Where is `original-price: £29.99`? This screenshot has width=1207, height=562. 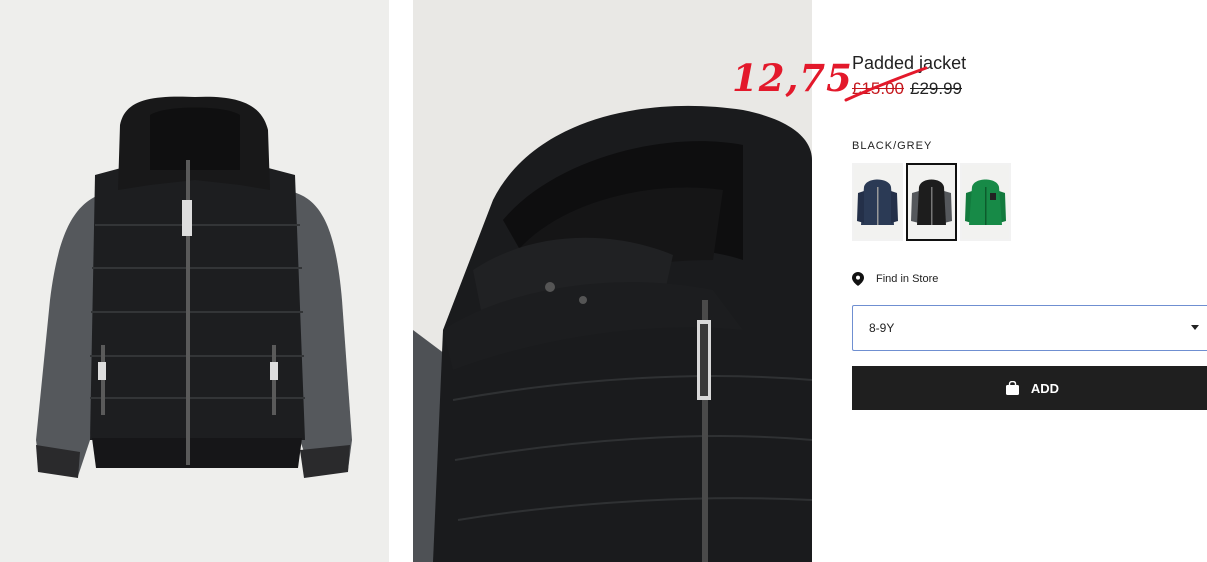 original-price: £29.99 is located at coordinates (936, 88).